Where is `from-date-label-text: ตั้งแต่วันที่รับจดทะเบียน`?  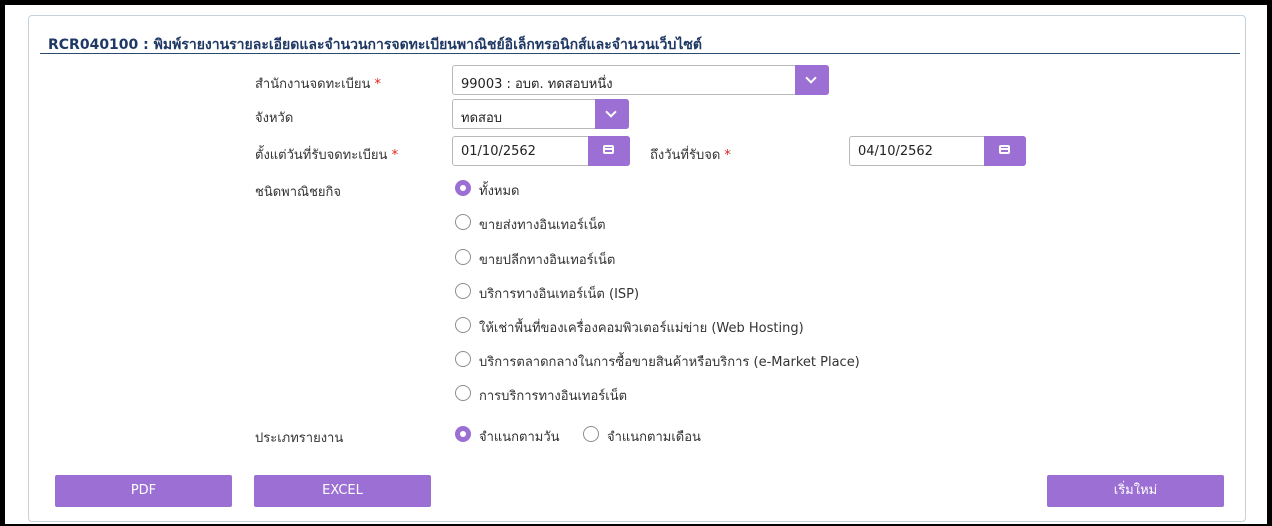
from-date-label-text: ตั้งแต่วันที่รับจดทะเบียน is located at coordinates (321, 155).